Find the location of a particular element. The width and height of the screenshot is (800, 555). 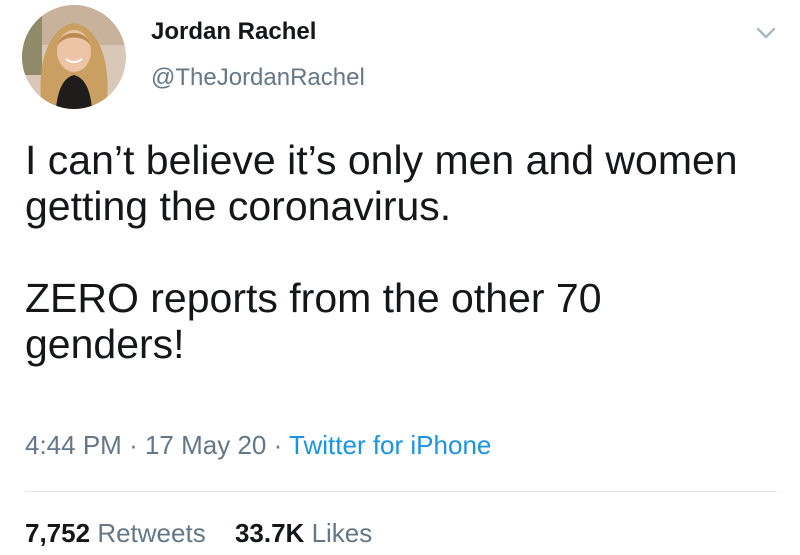

avatar is located at coordinates (74, 57).